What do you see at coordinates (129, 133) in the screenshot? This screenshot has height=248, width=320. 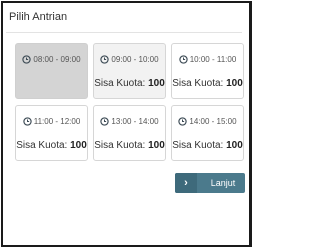 I see `time-slot-13-14: 13:00 - 14:00 Sisa Kuota: 100` at bounding box center [129, 133].